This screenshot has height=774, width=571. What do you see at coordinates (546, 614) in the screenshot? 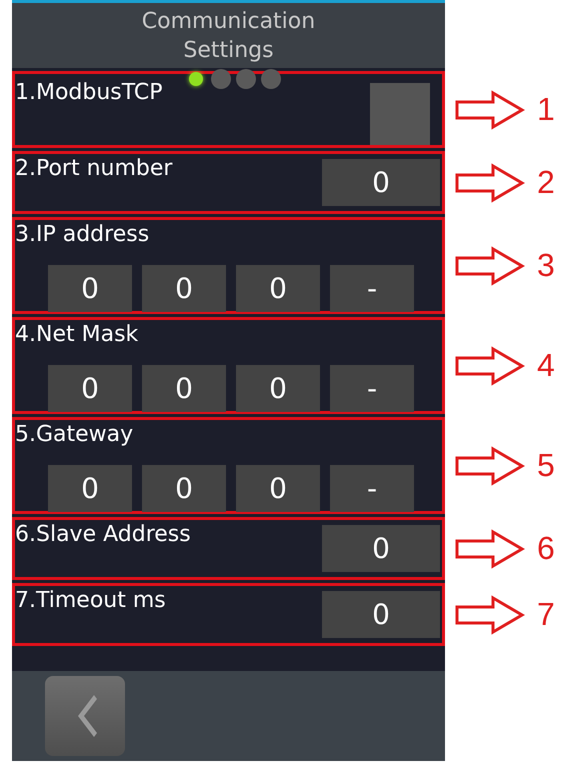
I see `callout-number: 7` at bounding box center [546, 614].